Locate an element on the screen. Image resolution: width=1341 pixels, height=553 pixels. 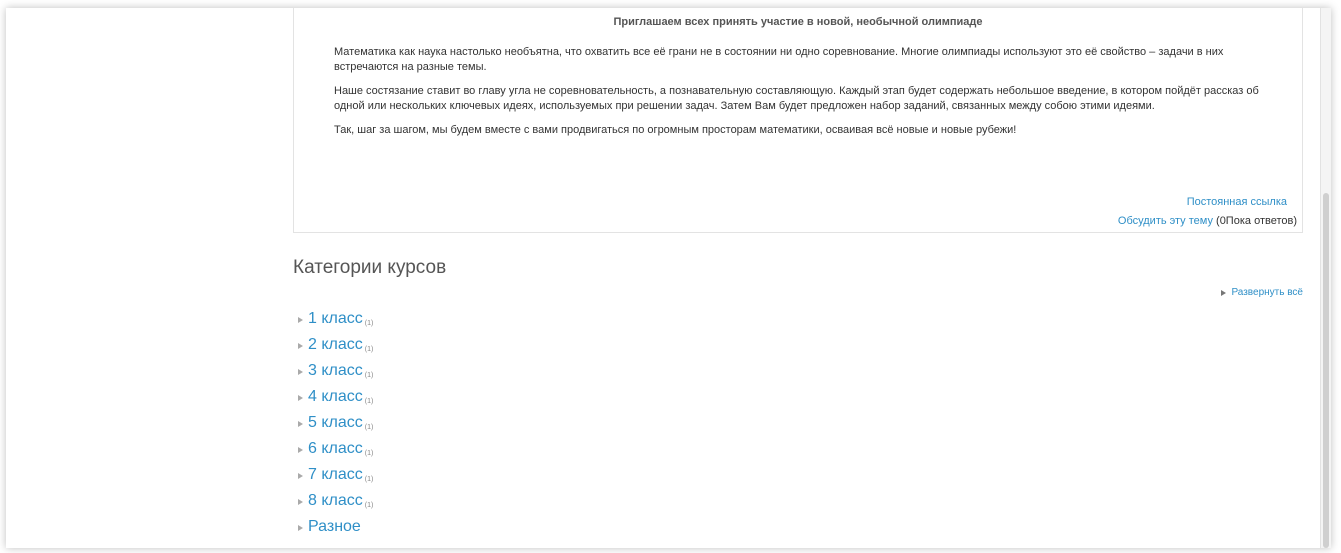
category-item: 5 класс (1) is located at coordinates (335, 423).